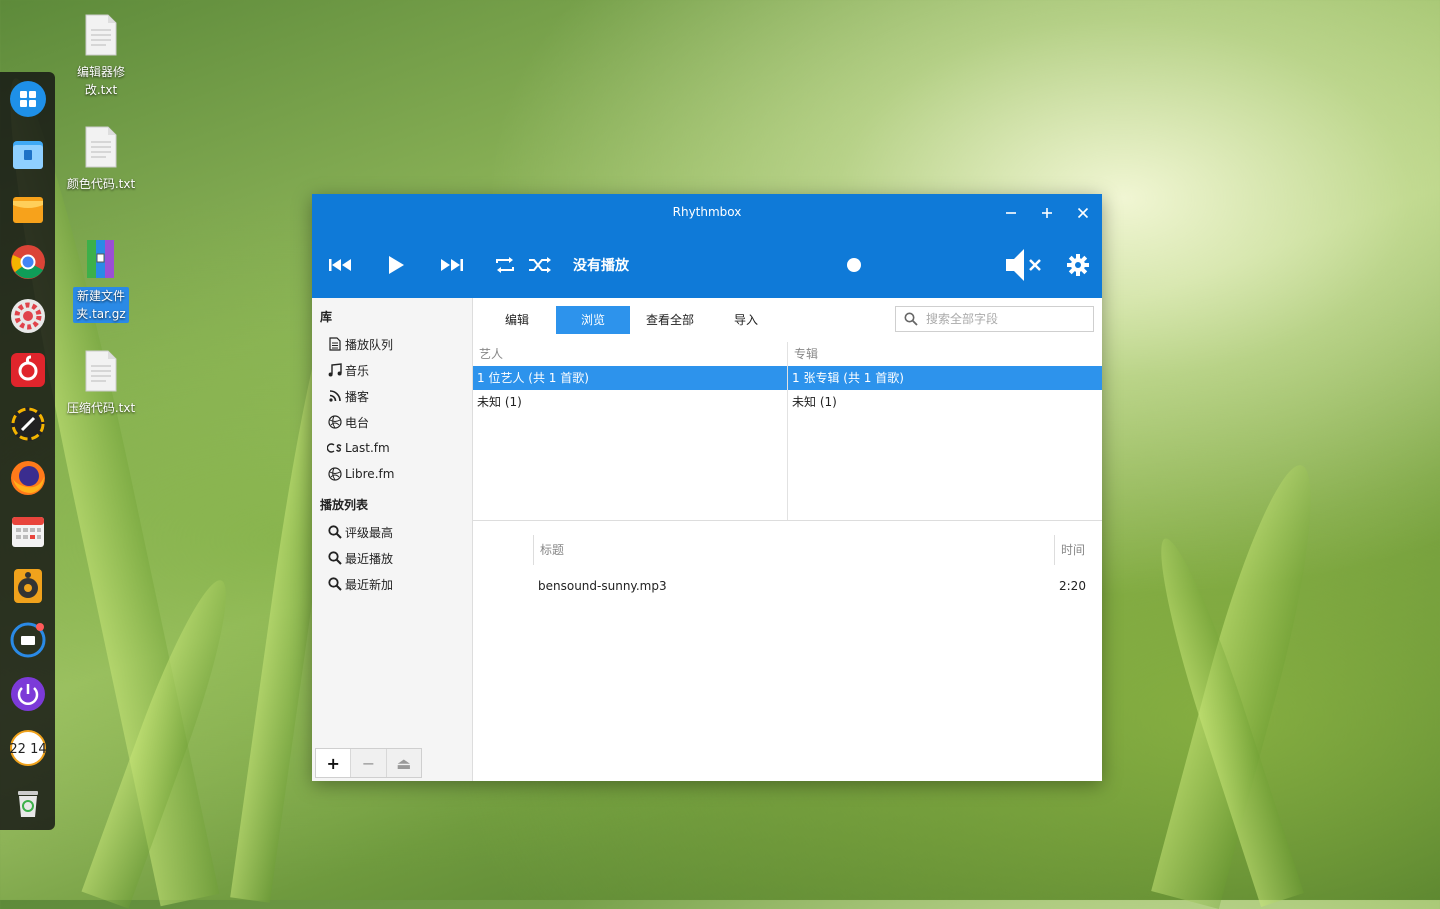 The height and width of the screenshot is (909, 1440). I want to click on repeat-button, so click(505, 265).